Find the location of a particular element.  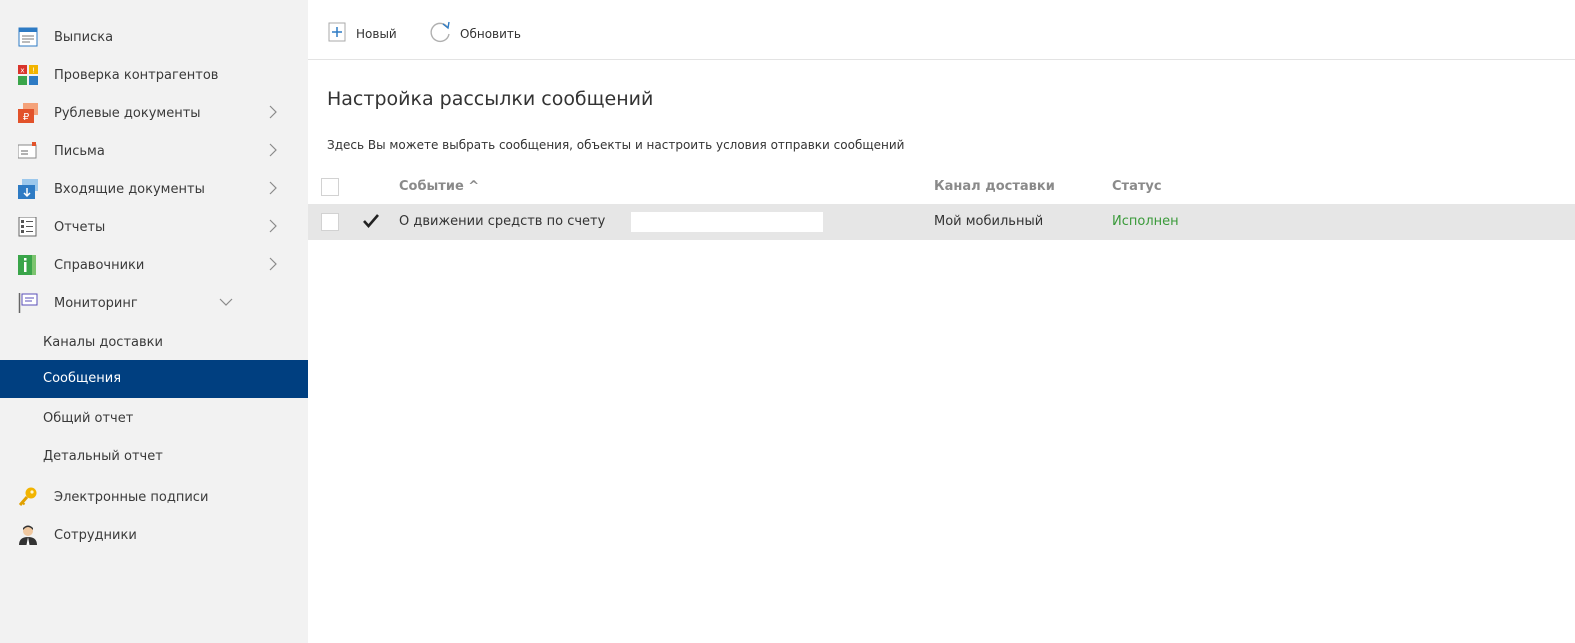

row-channel: Мой мобильный is located at coordinates (989, 221).